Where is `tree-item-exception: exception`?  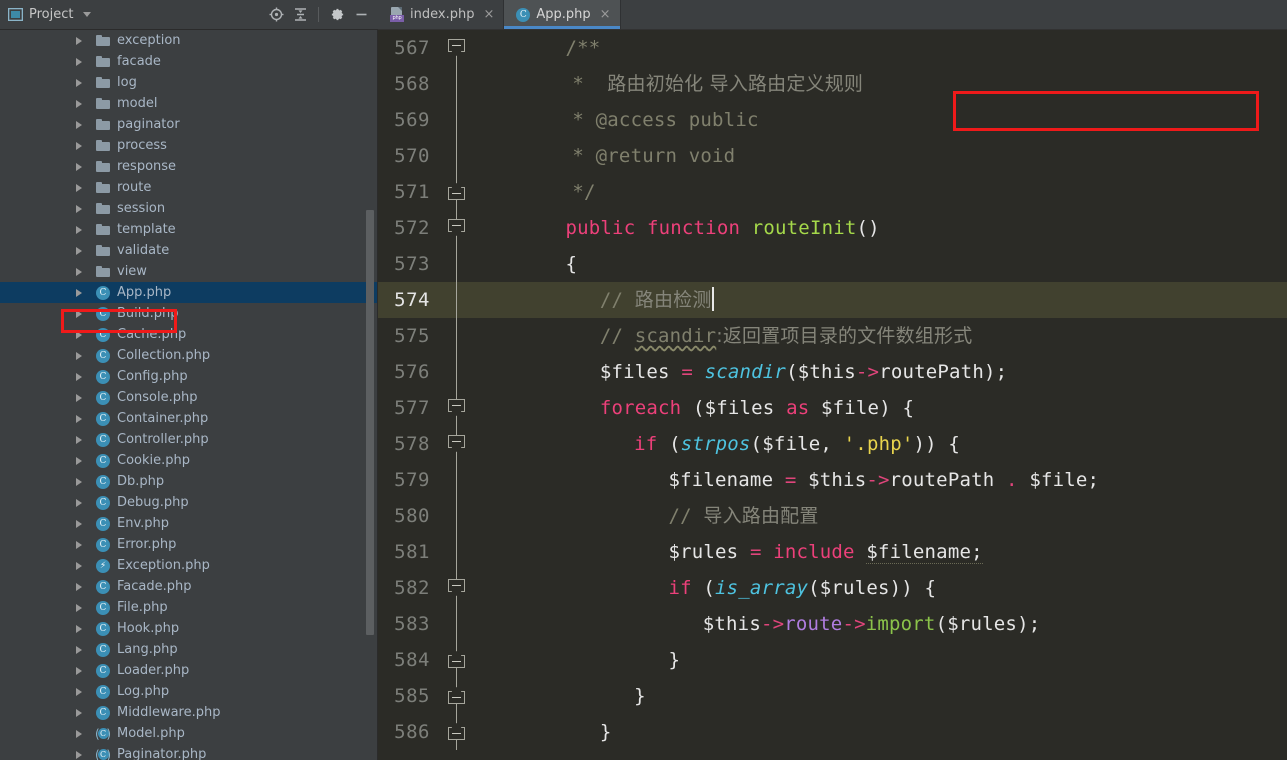 tree-item-exception: exception is located at coordinates (188, 40).